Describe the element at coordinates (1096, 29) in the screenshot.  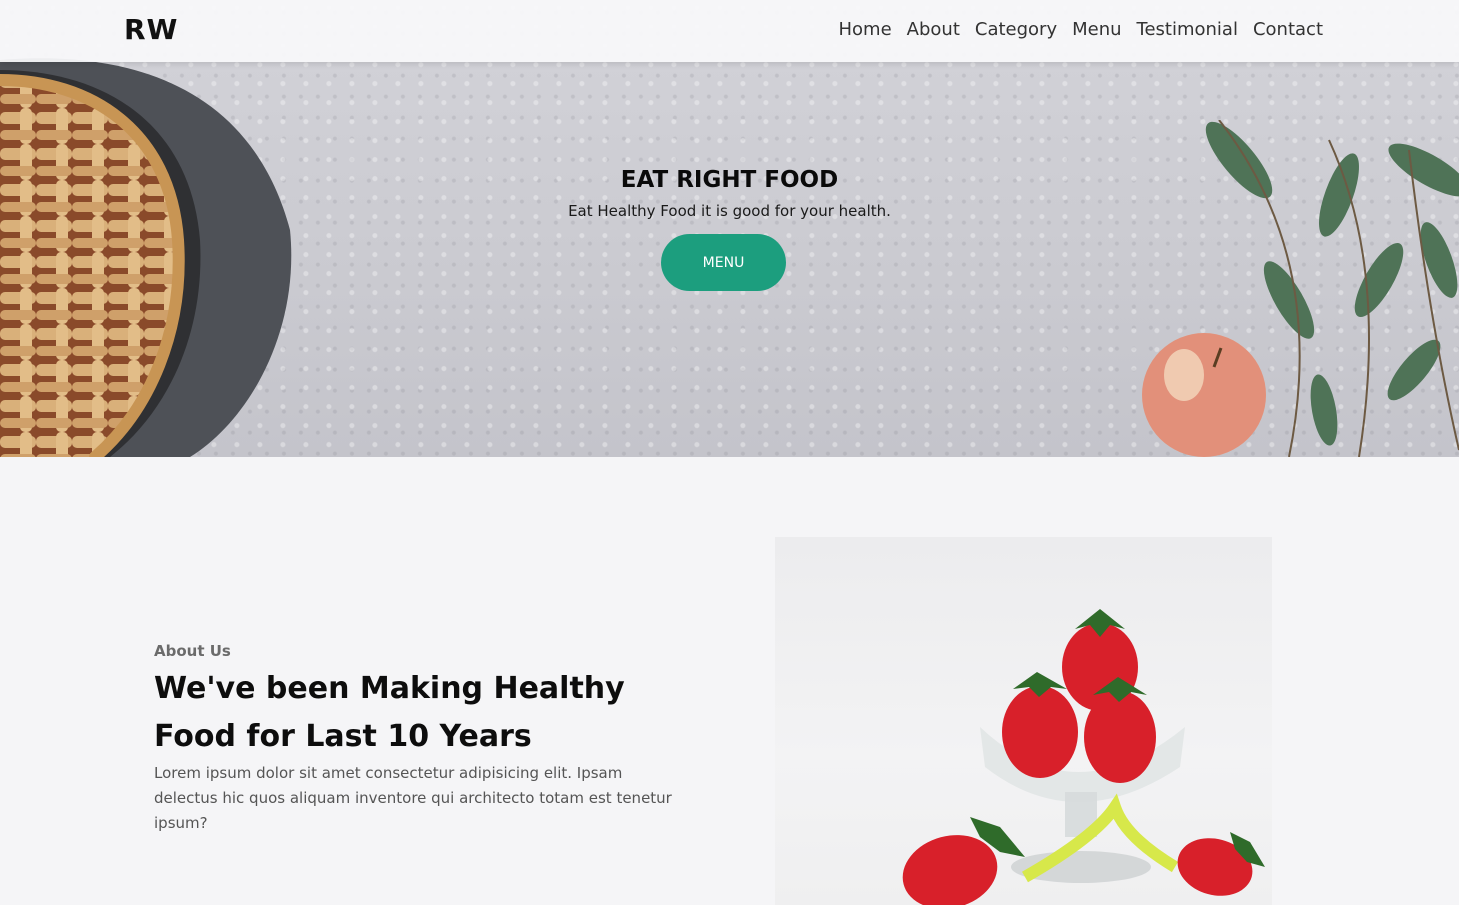
I see `nav-link-menu: Menu` at that location.